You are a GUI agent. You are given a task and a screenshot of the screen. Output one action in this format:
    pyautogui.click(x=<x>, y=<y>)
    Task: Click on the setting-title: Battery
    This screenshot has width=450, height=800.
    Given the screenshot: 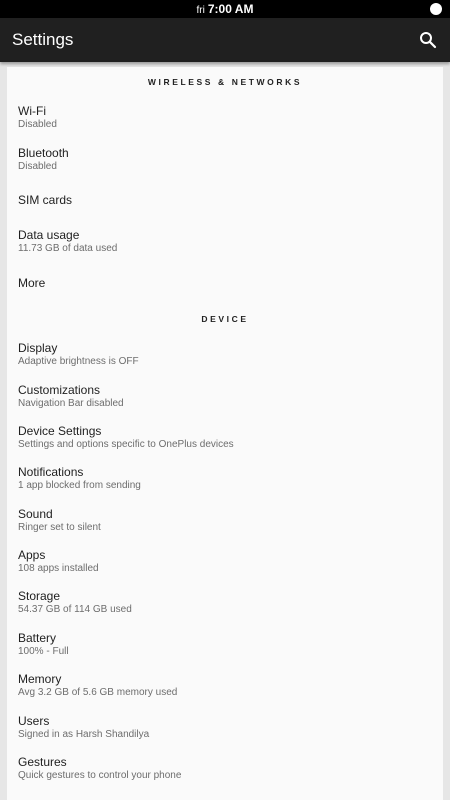 What is the action you would take?
    pyautogui.click(x=37, y=637)
    